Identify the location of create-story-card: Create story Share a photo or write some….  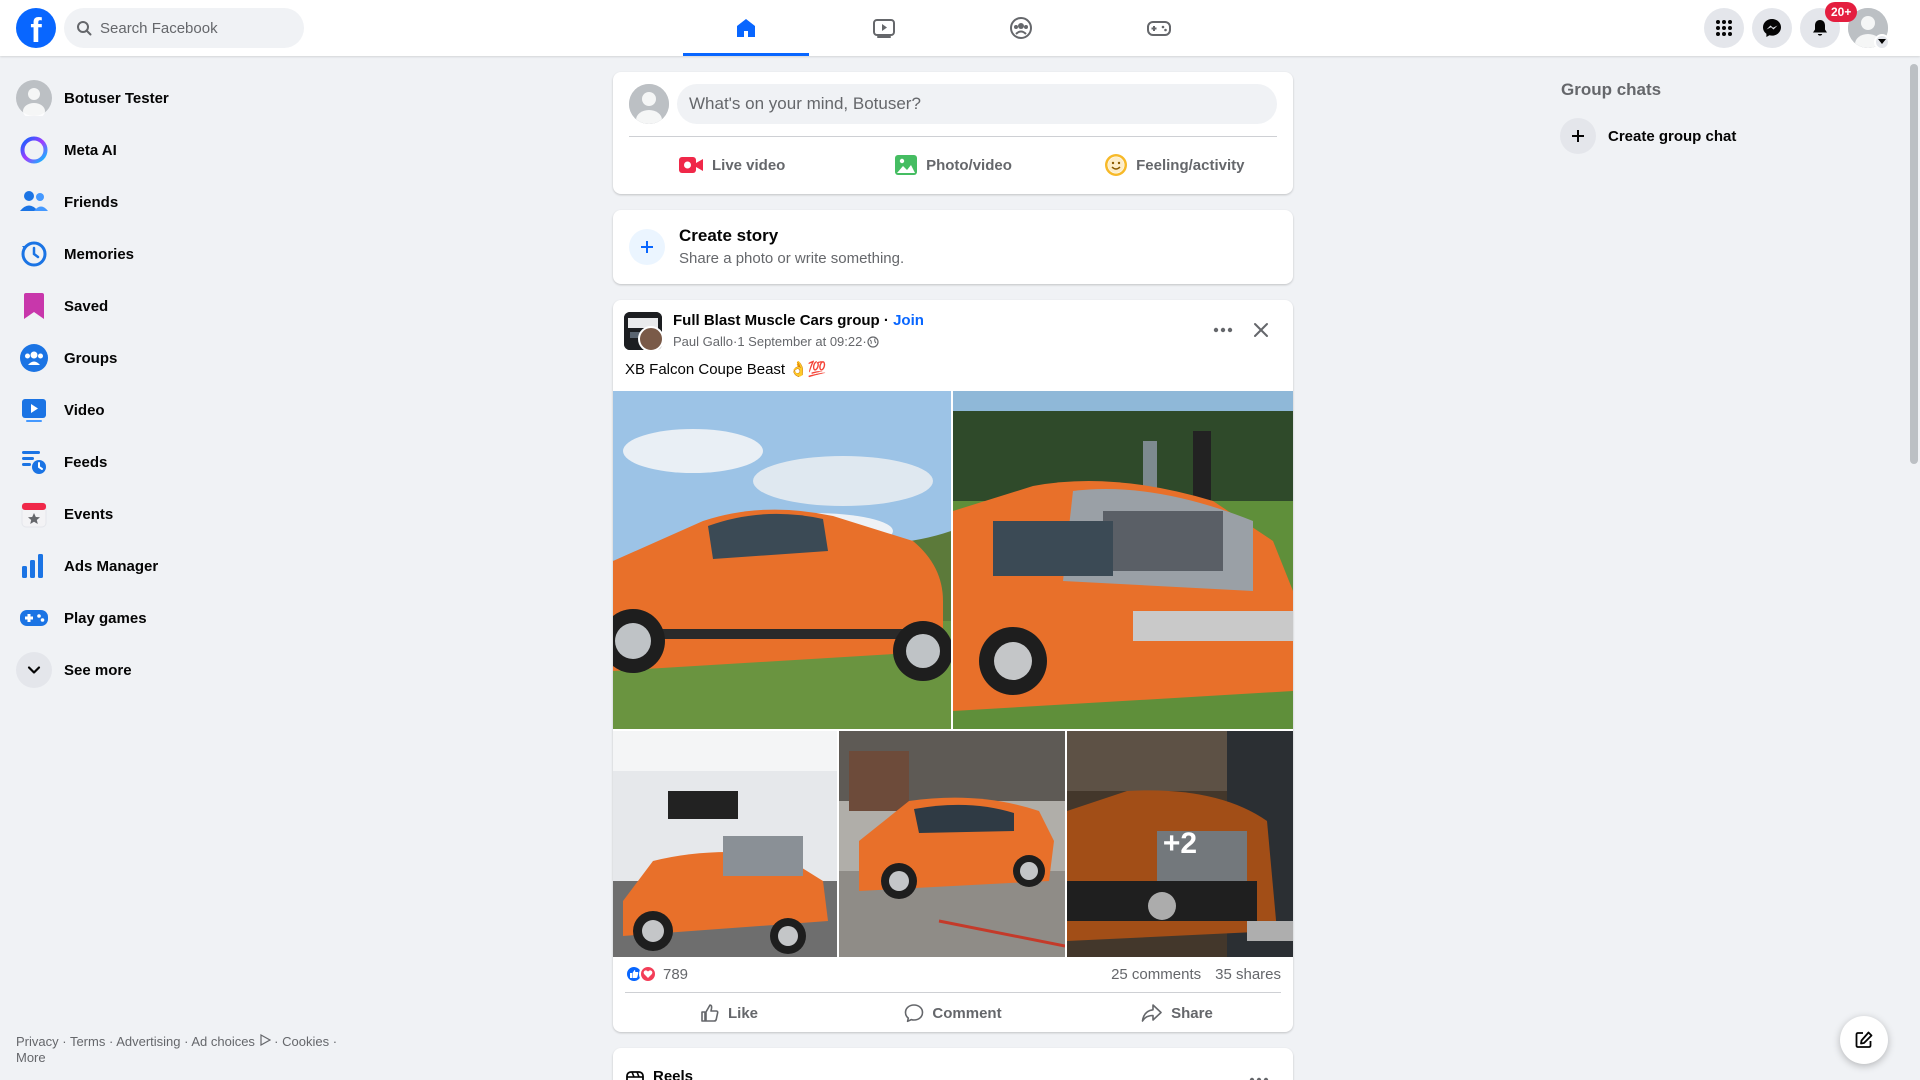
(953, 247).